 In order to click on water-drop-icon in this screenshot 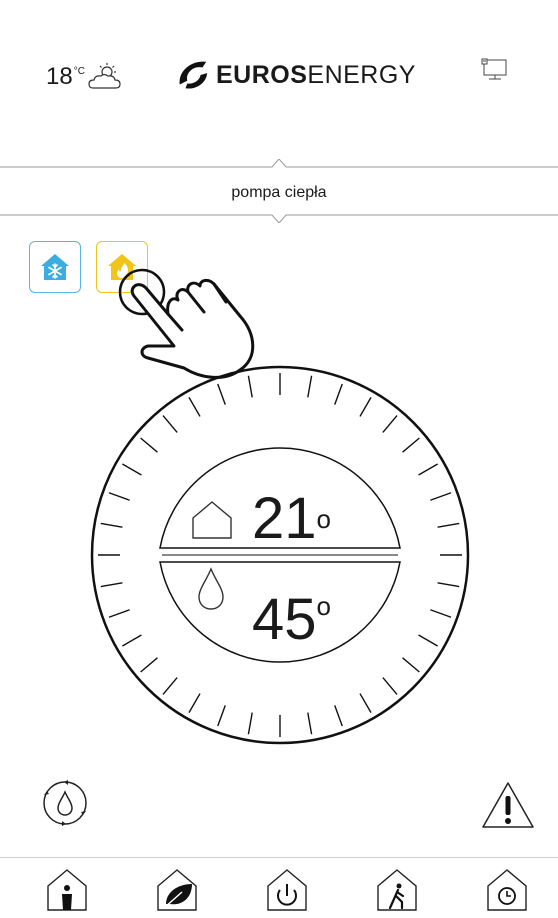, I will do `click(211, 588)`.